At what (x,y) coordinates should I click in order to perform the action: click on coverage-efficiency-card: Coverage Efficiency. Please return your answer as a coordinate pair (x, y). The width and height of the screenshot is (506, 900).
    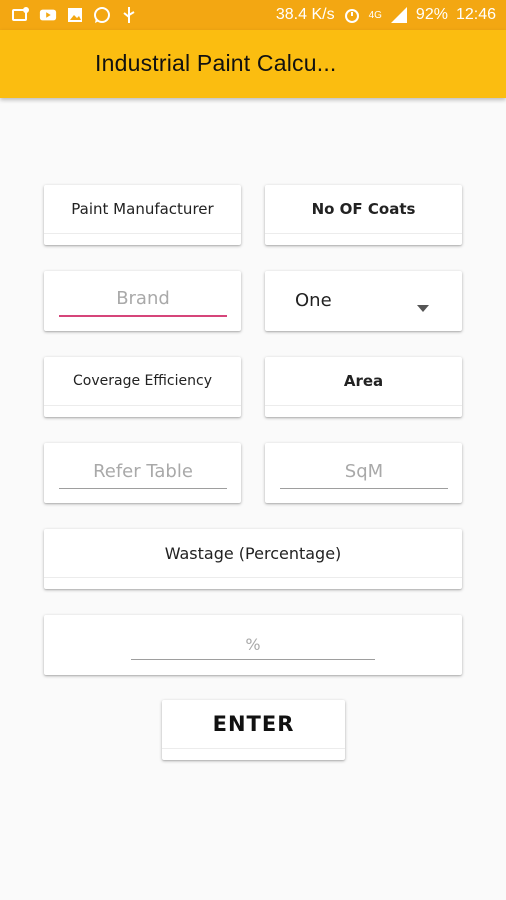
    Looking at the image, I should click on (142, 387).